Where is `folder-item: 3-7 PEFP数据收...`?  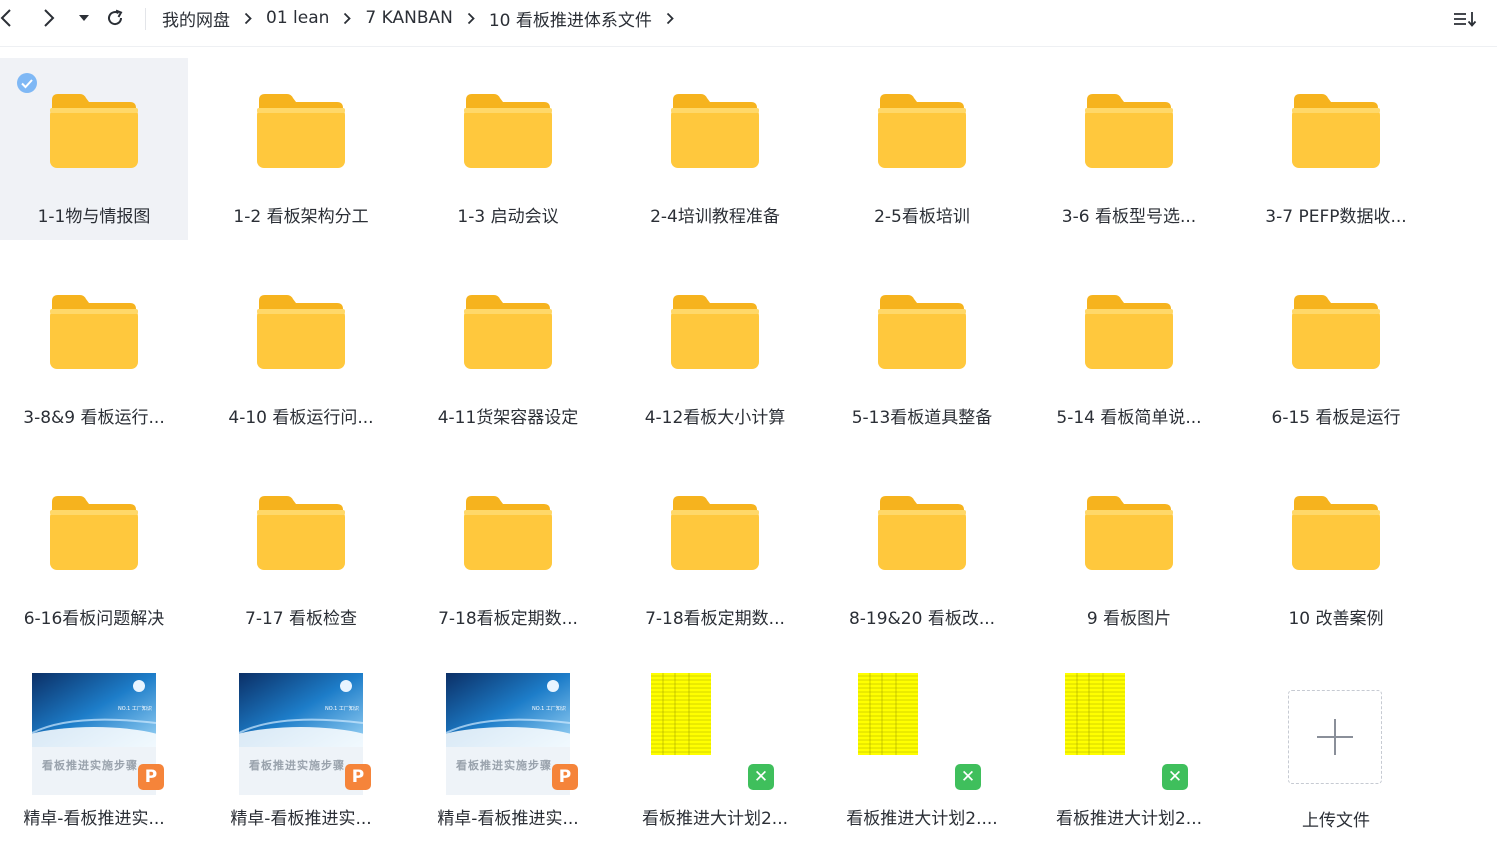
folder-item: 3-7 PEFP数据收... is located at coordinates (1336, 149).